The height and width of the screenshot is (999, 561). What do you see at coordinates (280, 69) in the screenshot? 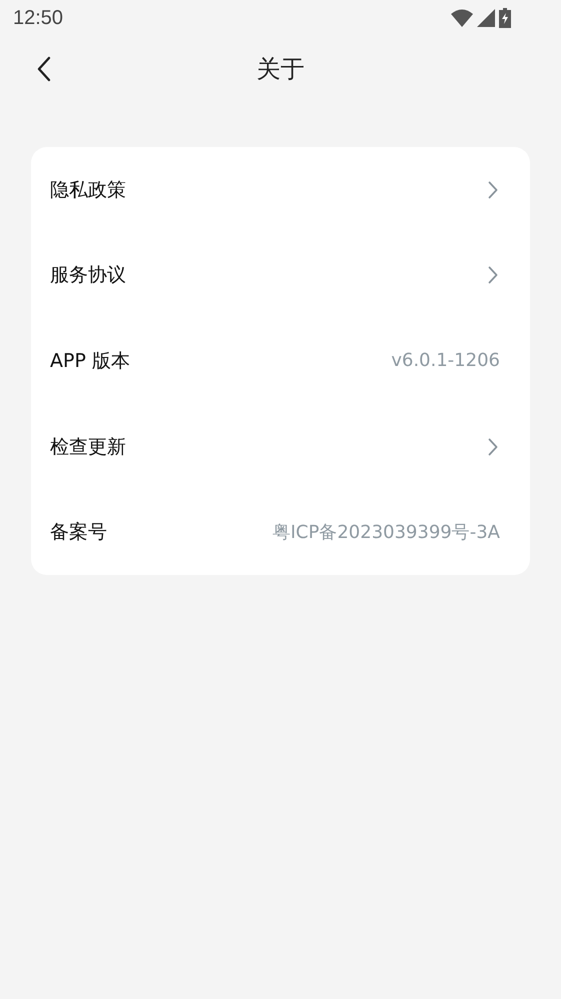
I see `page-title: 关于` at bounding box center [280, 69].